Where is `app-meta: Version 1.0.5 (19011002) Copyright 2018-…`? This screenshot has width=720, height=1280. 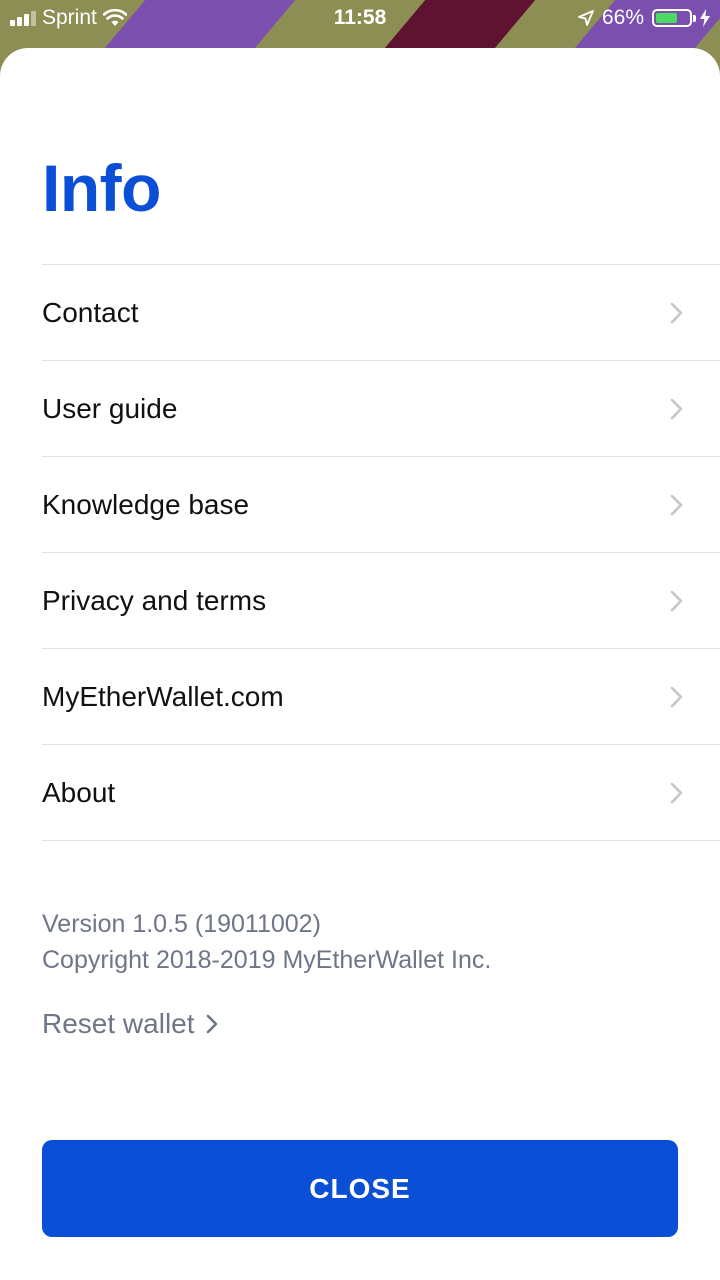
app-meta: Version 1.0.5 (19011002) Copyright 2018-… is located at coordinates (266, 942).